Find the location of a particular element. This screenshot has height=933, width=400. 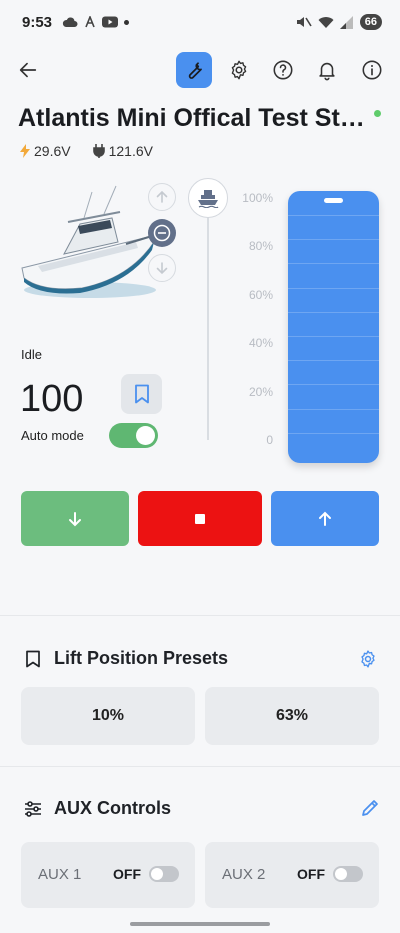

presets-header: Lift Position Presets is located at coordinates (126, 658).